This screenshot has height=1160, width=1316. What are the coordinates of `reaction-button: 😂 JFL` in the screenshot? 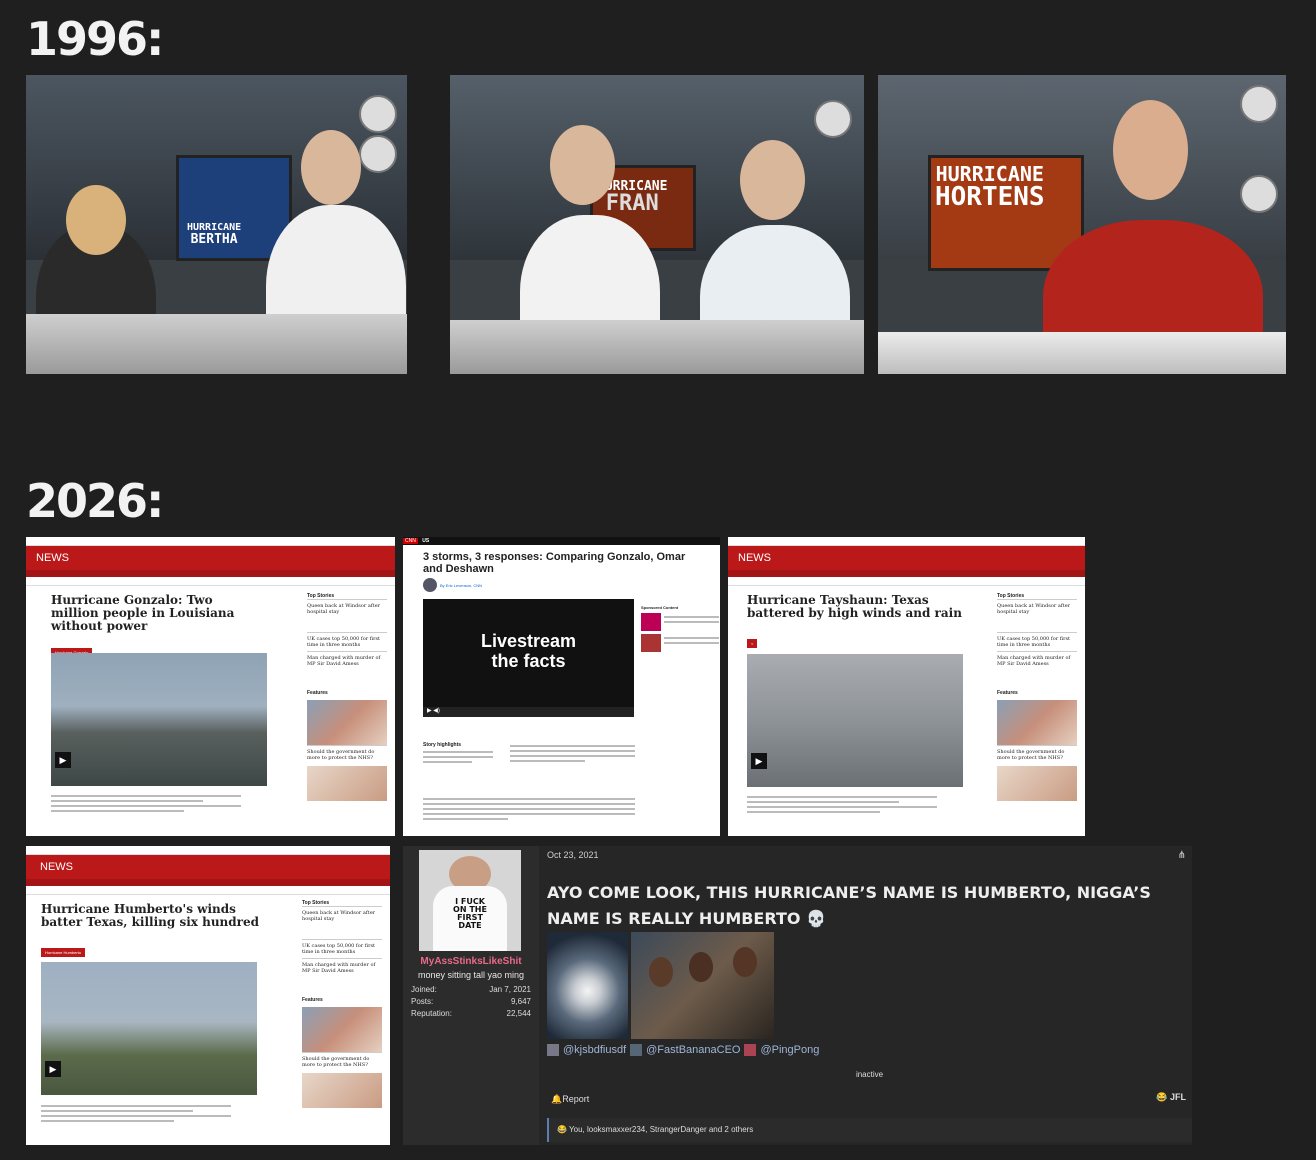 It's located at (1171, 1097).